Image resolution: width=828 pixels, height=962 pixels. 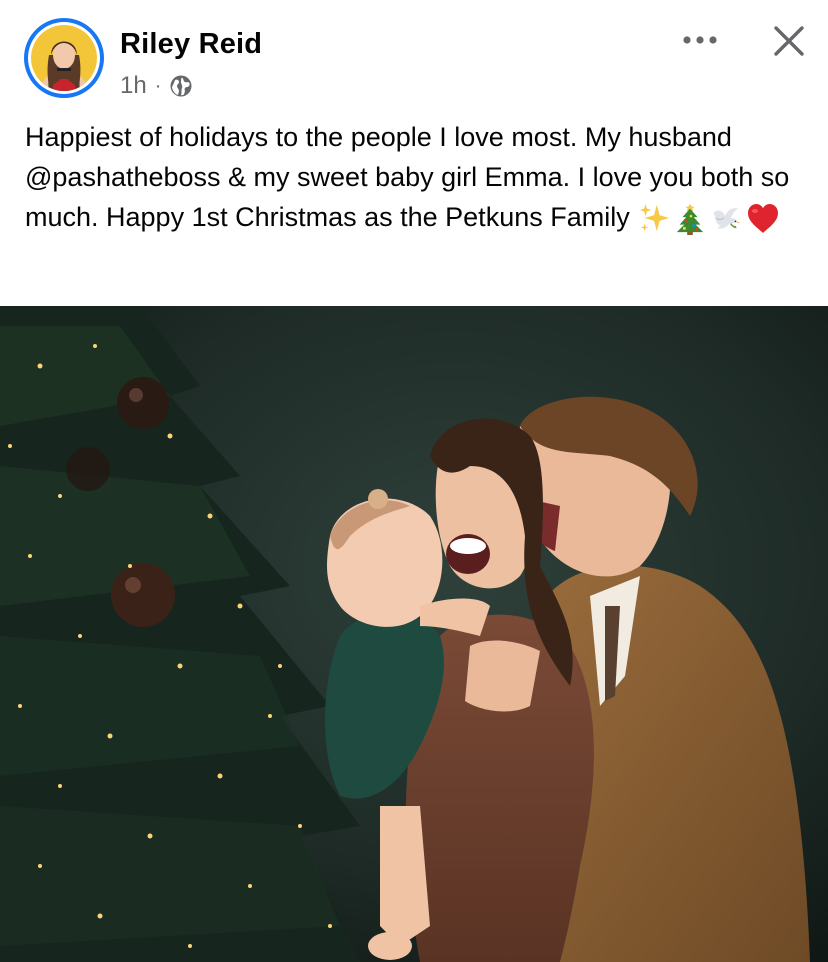 What do you see at coordinates (414, 56) in the screenshot?
I see `post-header: Riley Reid 1h ·` at bounding box center [414, 56].